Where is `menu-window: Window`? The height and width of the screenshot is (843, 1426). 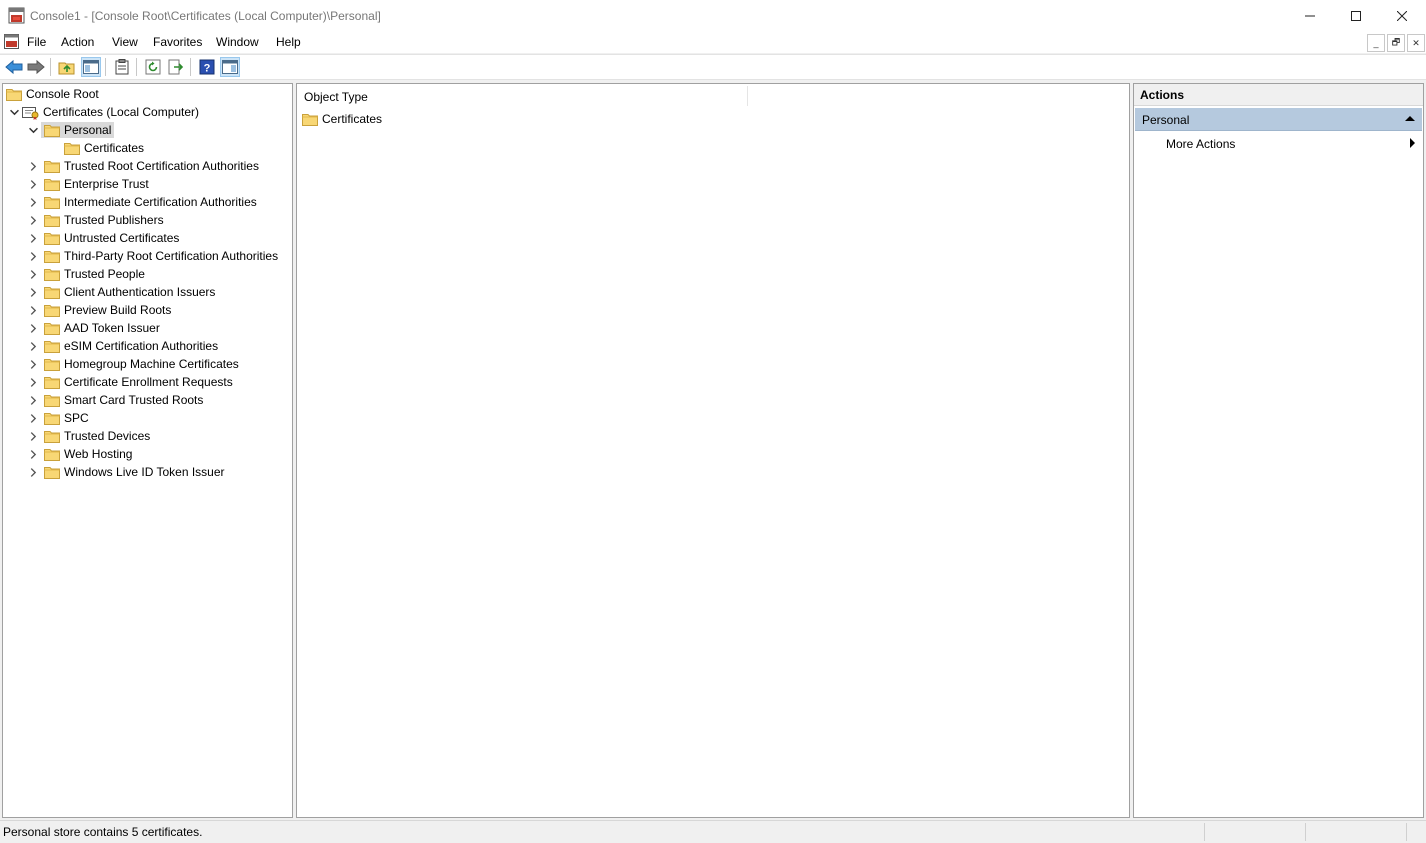 menu-window: Window is located at coordinates (237, 42).